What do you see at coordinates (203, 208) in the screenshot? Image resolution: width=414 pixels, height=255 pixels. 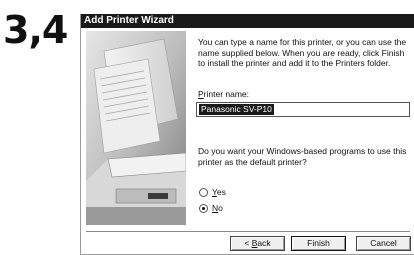 I see `no-radio-button` at bounding box center [203, 208].